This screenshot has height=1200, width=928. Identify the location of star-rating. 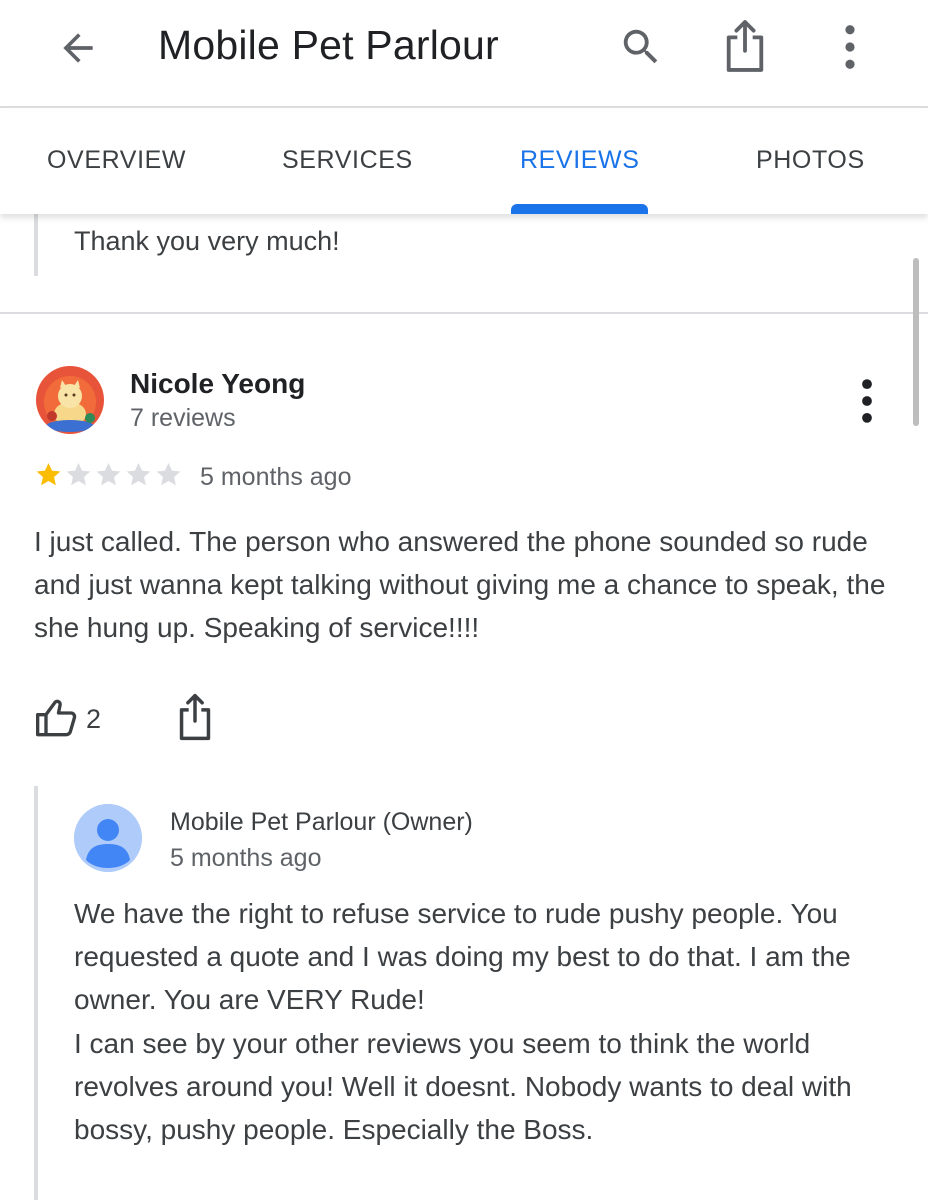
(109, 475).